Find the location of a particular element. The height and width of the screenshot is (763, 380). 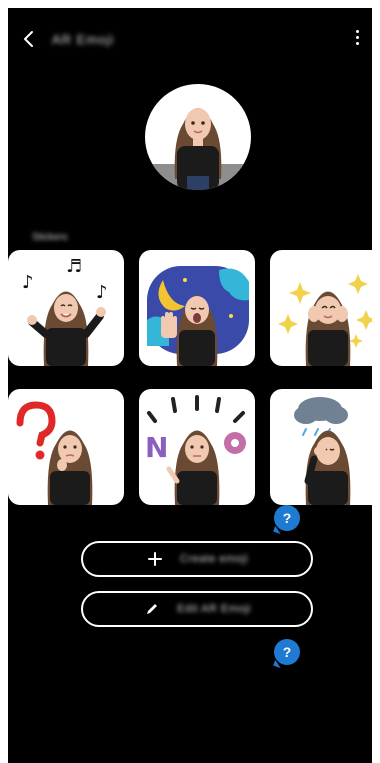

back-button is located at coordinates (29, 39).